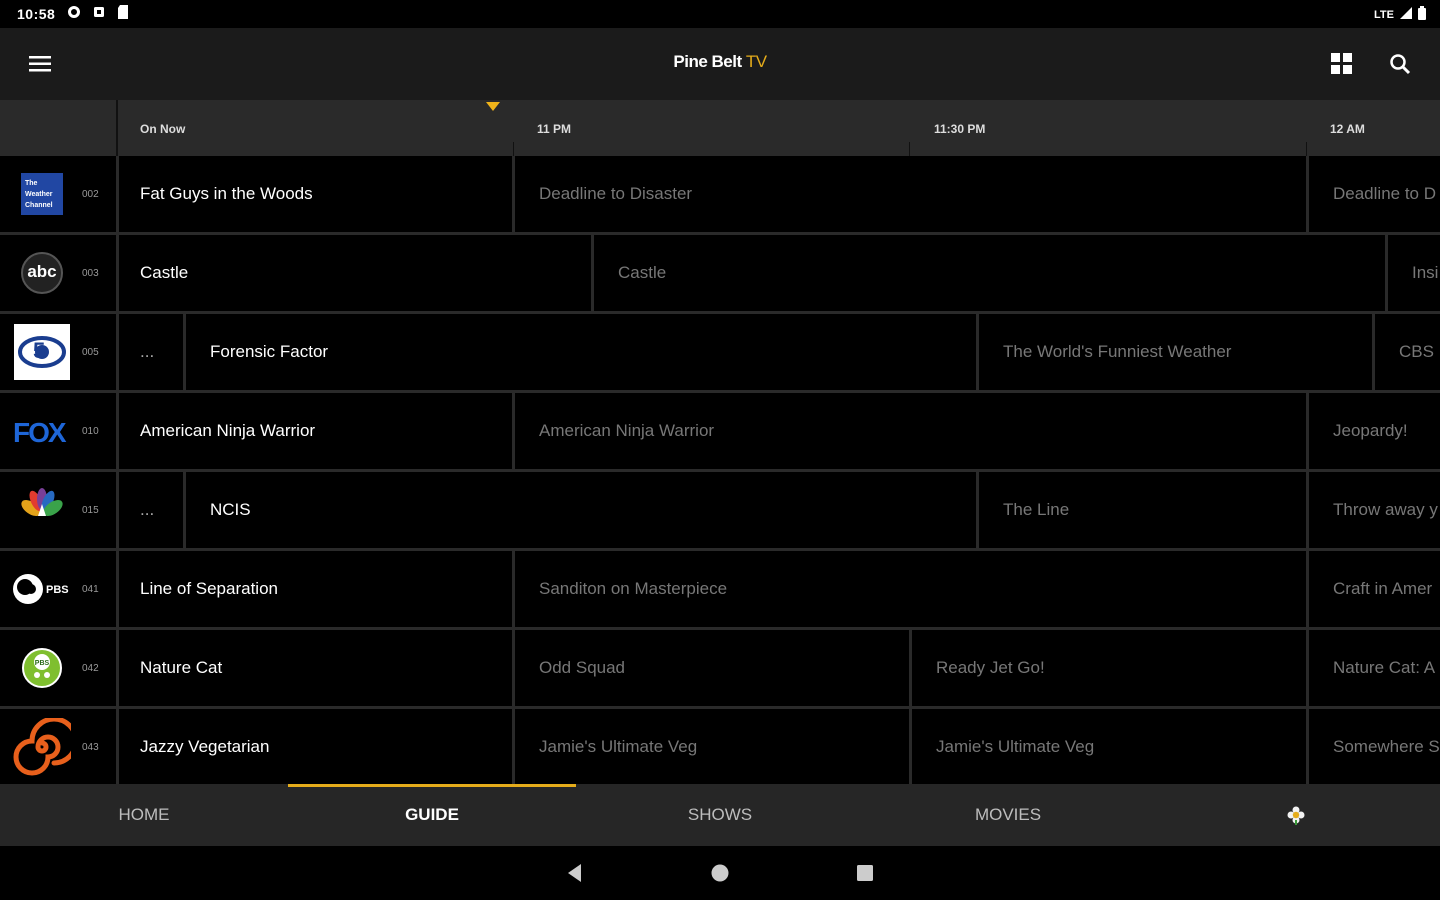 The width and height of the screenshot is (1440, 900). Describe the element at coordinates (39, 350) in the screenshot. I see `svg-text: 5` at that location.